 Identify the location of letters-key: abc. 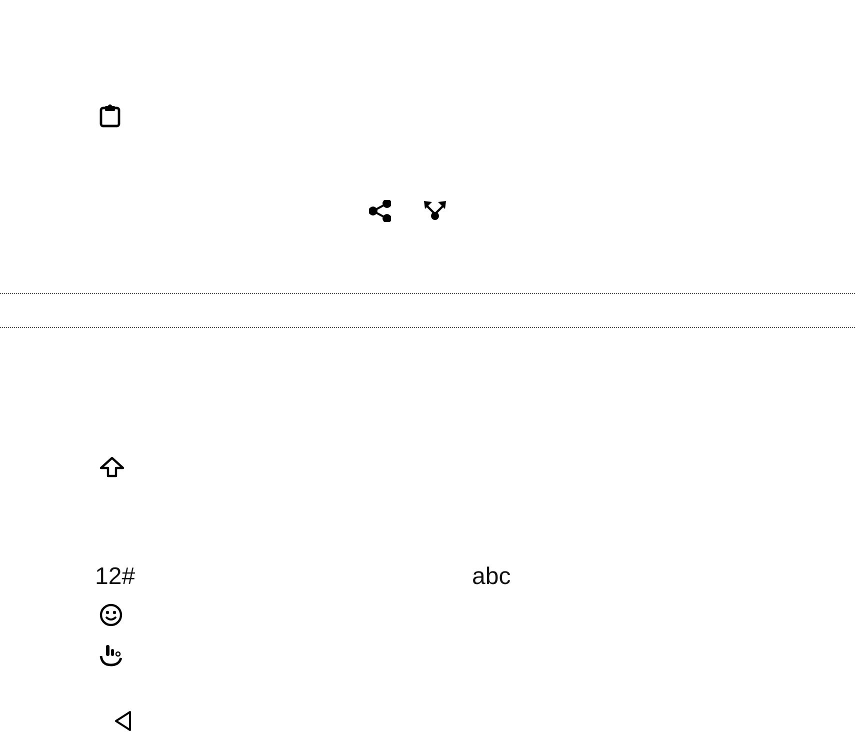
(491, 577).